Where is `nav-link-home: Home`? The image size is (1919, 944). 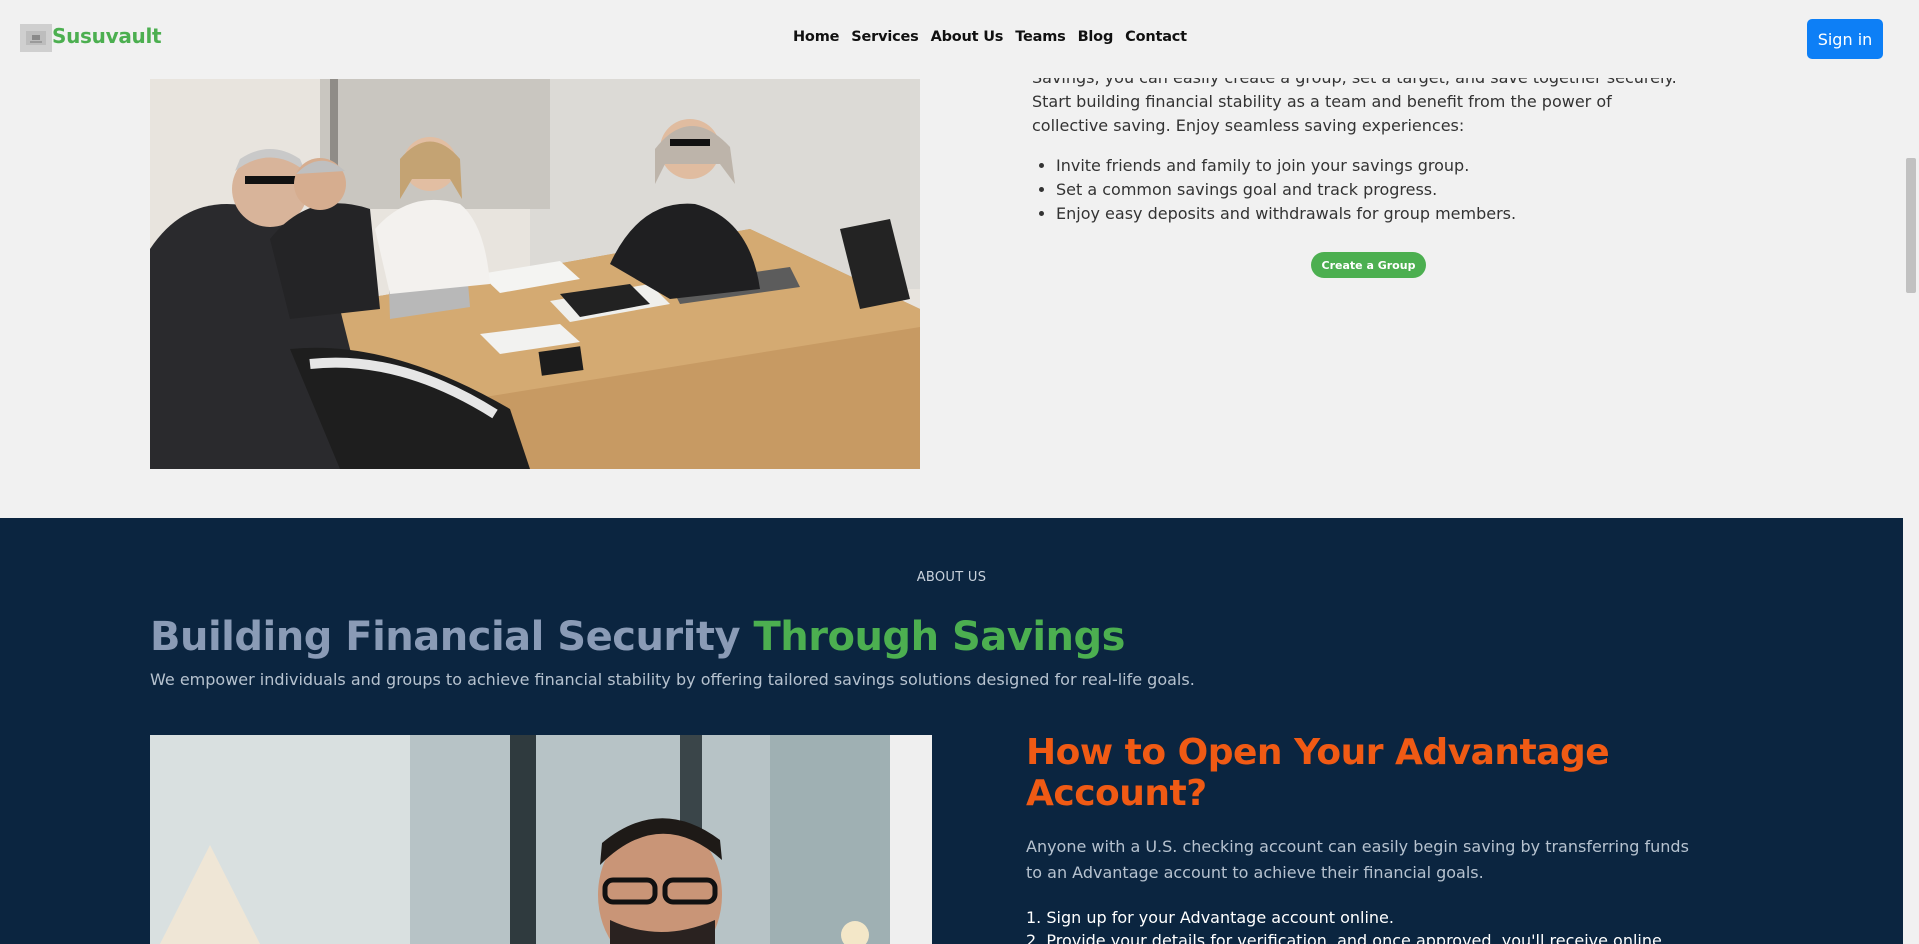
nav-link-home: Home is located at coordinates (816, 37).